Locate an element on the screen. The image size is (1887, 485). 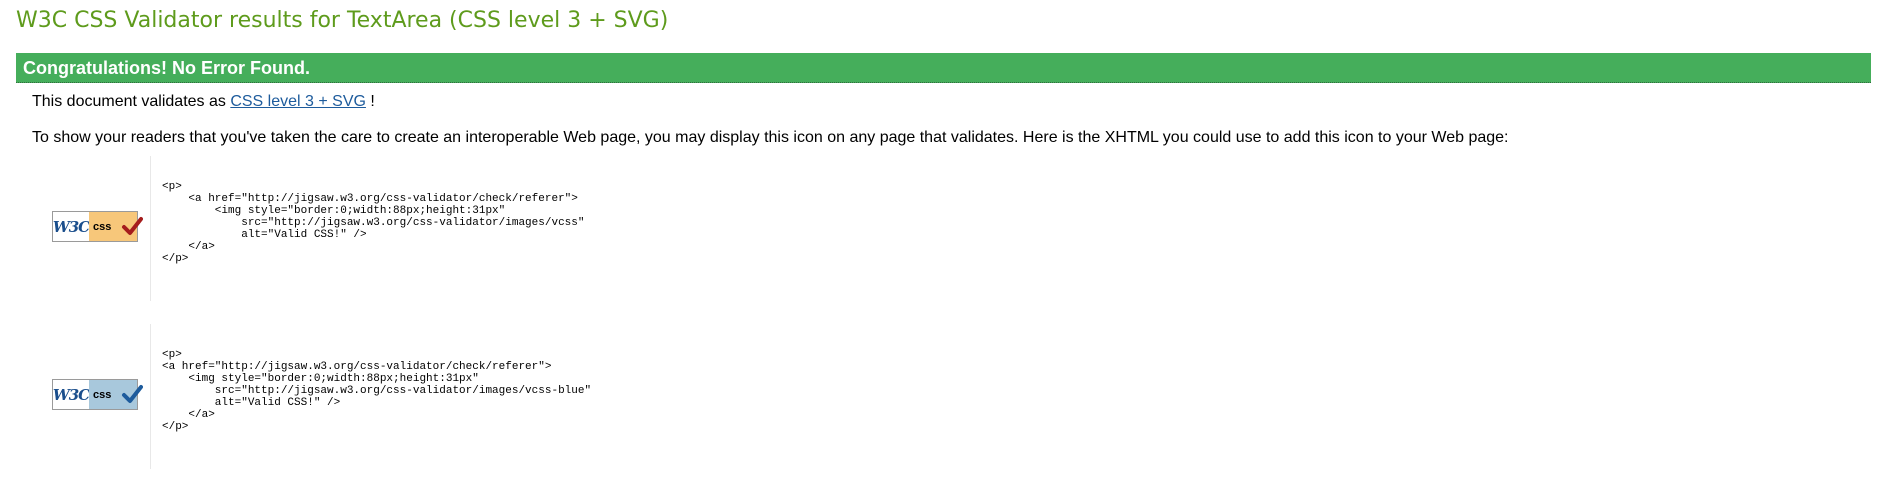
validates-suffix: ! is located at coordinates (372, 101).